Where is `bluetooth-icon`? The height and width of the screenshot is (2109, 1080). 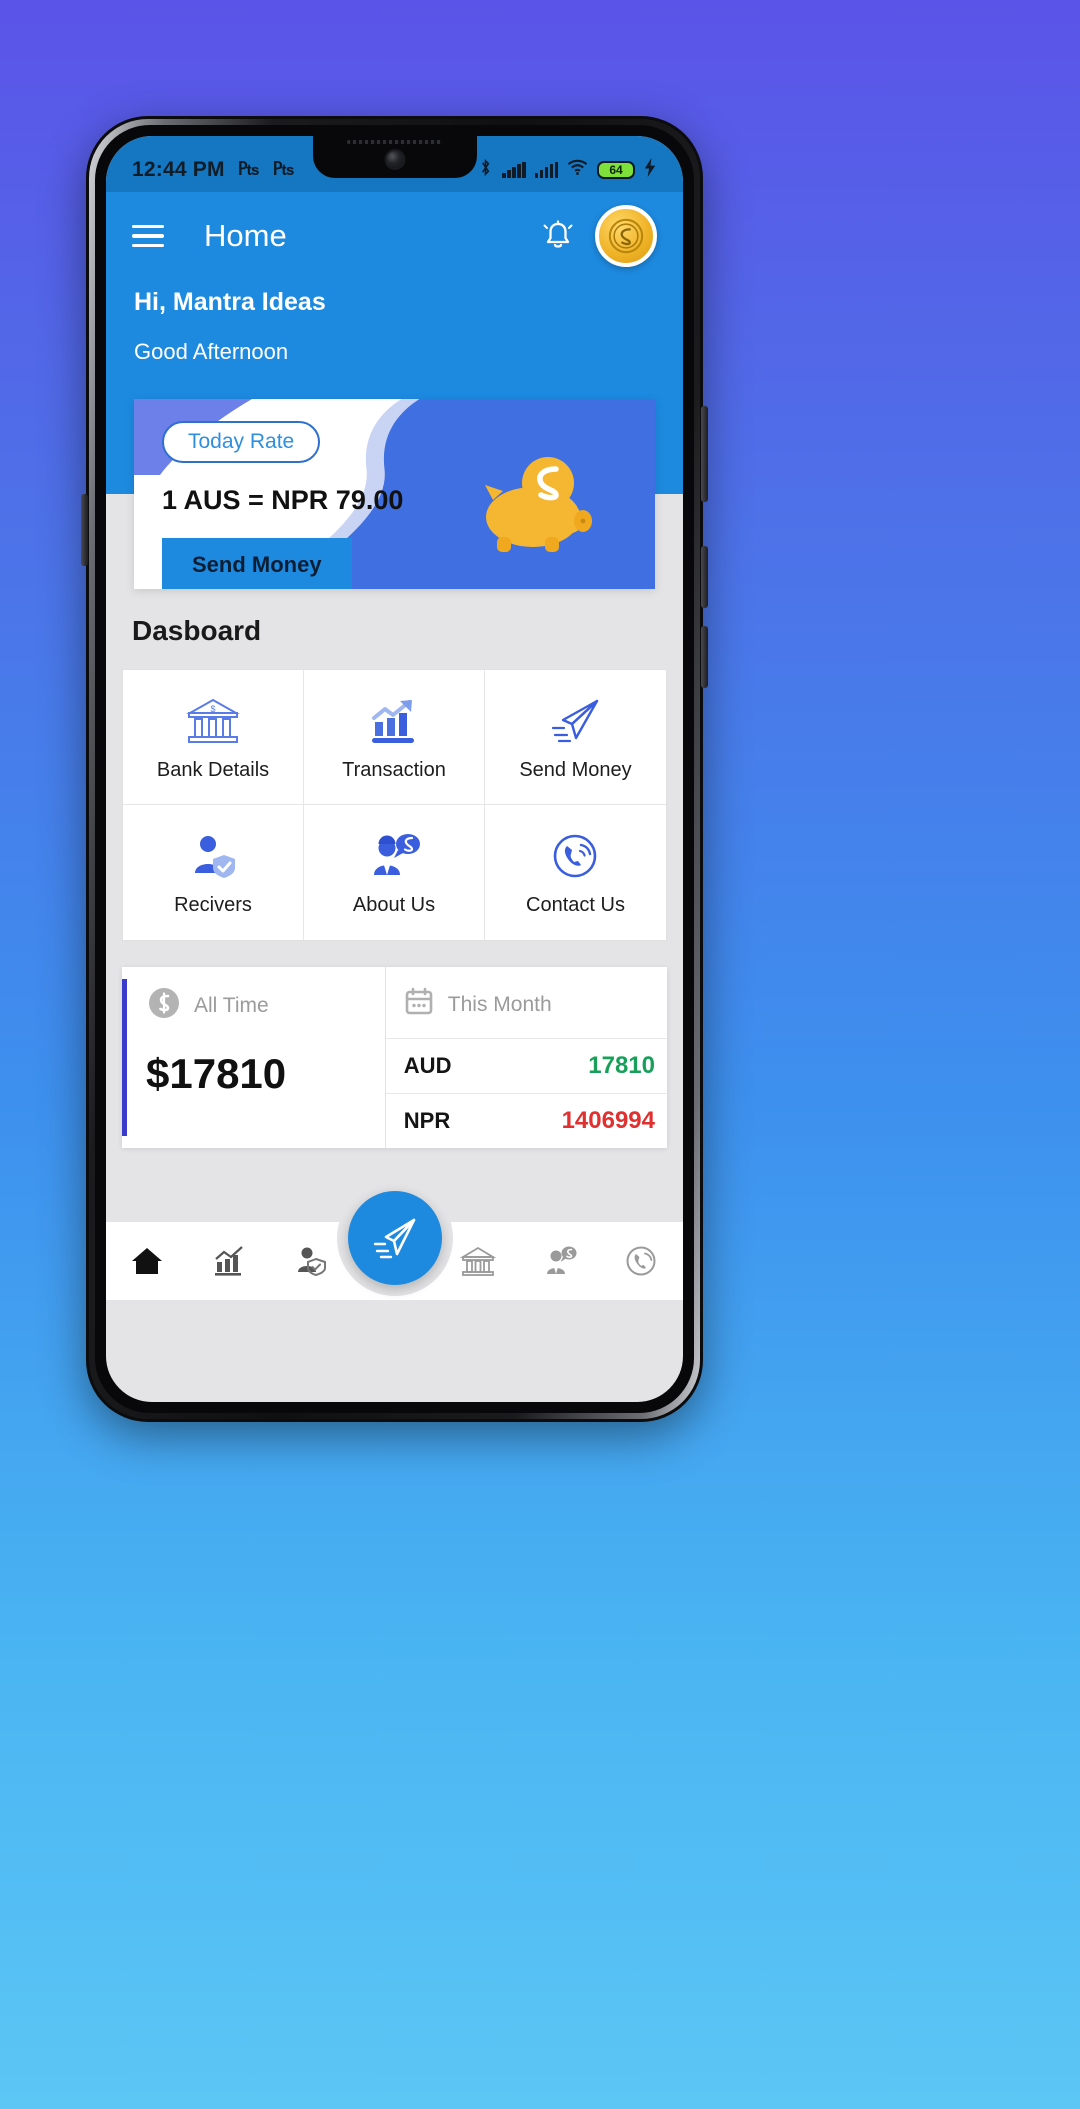 bluetooth-icon is located at coordinates (485, 170).